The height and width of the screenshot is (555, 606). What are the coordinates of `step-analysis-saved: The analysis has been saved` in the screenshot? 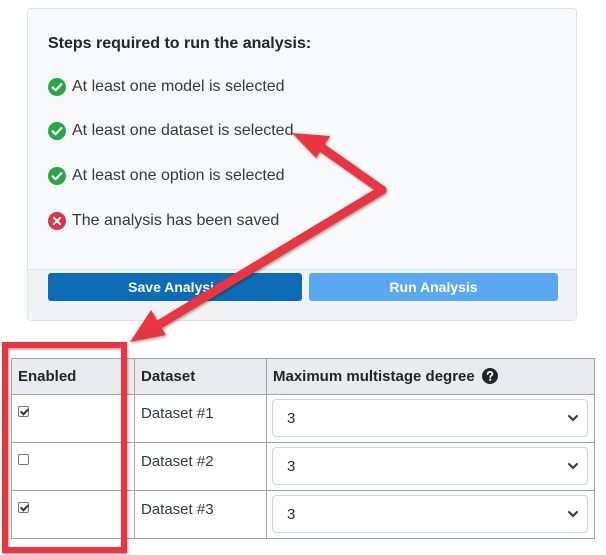 It's located at (163, 221).